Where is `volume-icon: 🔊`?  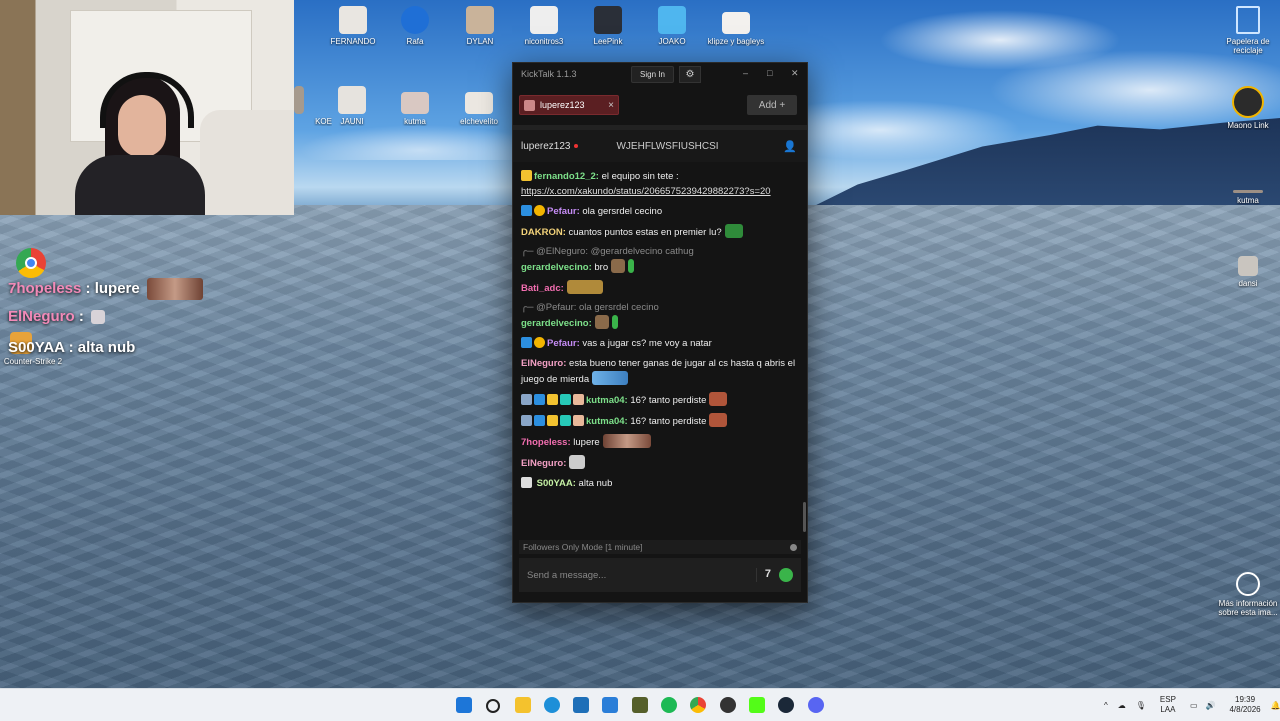
volume-icon: 🔊 is located at coordinates (1211, 705).